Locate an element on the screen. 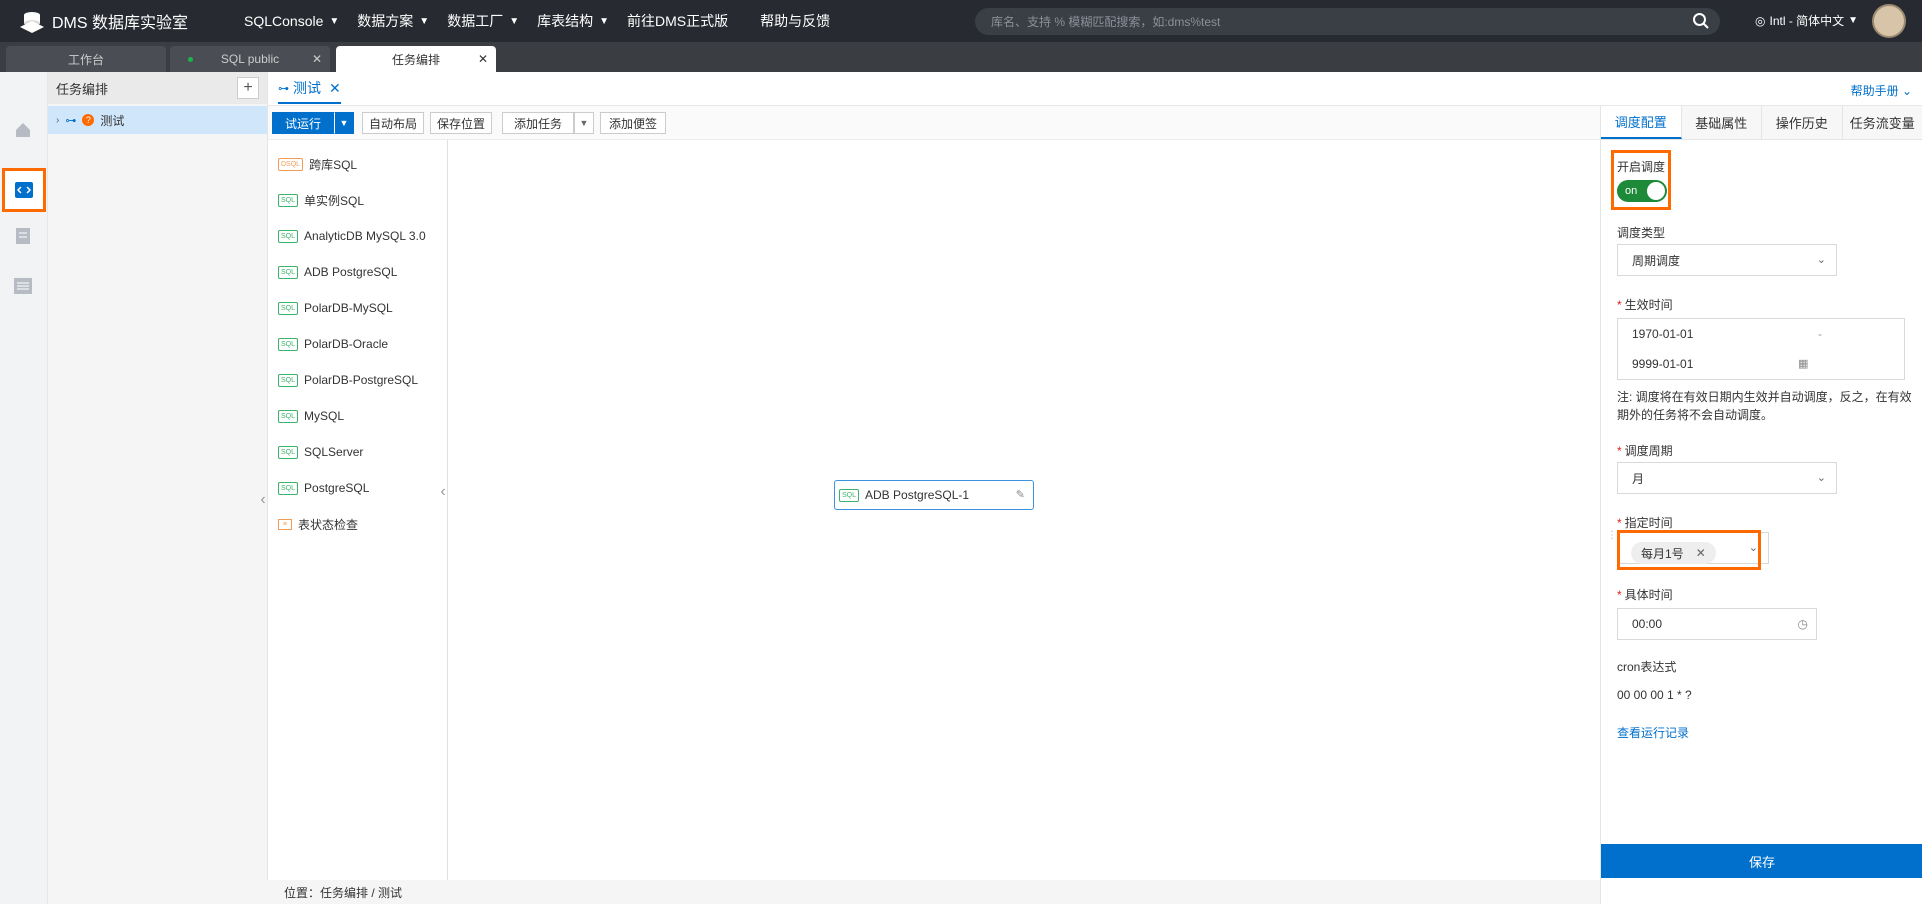 The height and width of the screenshot is (904, 1922). logo: DMS 数据库实验室 is located at coordinates (116, 21).